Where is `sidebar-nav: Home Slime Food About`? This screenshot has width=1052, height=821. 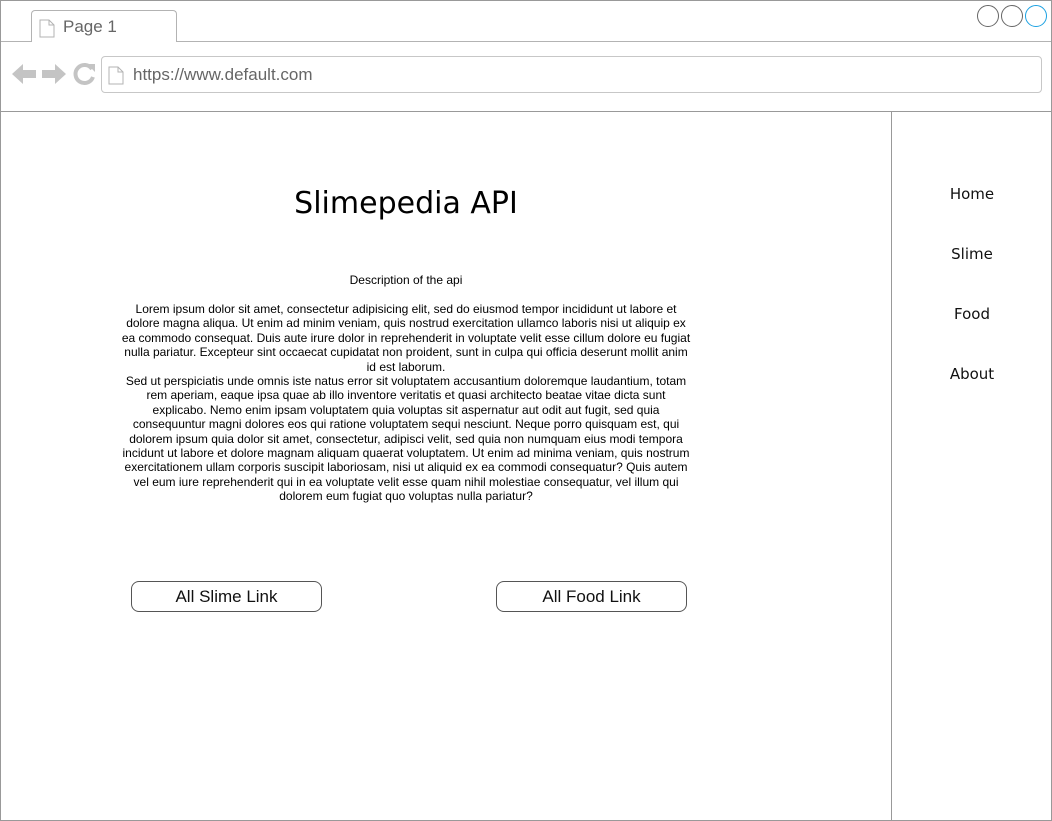 sidebar-nav: Home Slime Food About is located at coordinates (971, 466).